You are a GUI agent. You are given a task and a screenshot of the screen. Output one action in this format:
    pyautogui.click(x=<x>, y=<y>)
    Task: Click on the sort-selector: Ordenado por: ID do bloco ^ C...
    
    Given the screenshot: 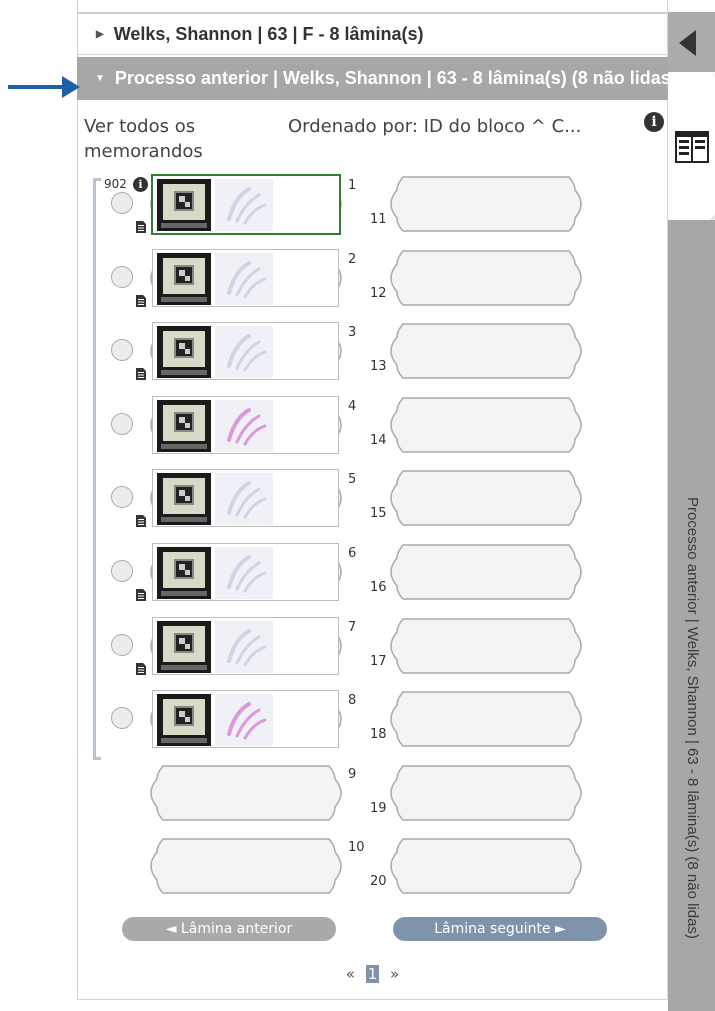 What is the action you would take?
    pyautogui.click(x=434, y=126)
    